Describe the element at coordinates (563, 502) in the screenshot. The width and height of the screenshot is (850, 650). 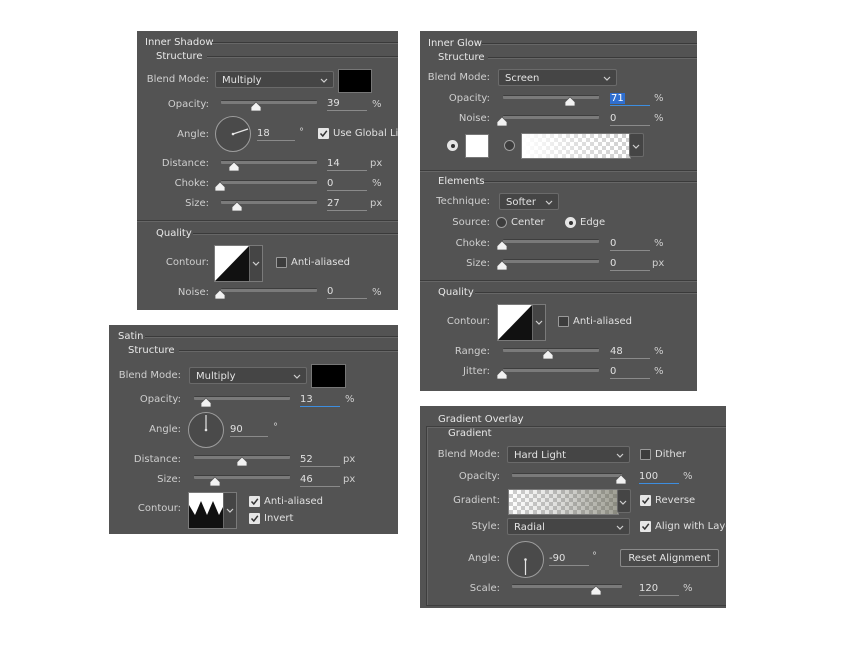
I see `gradient-picker` at that location.